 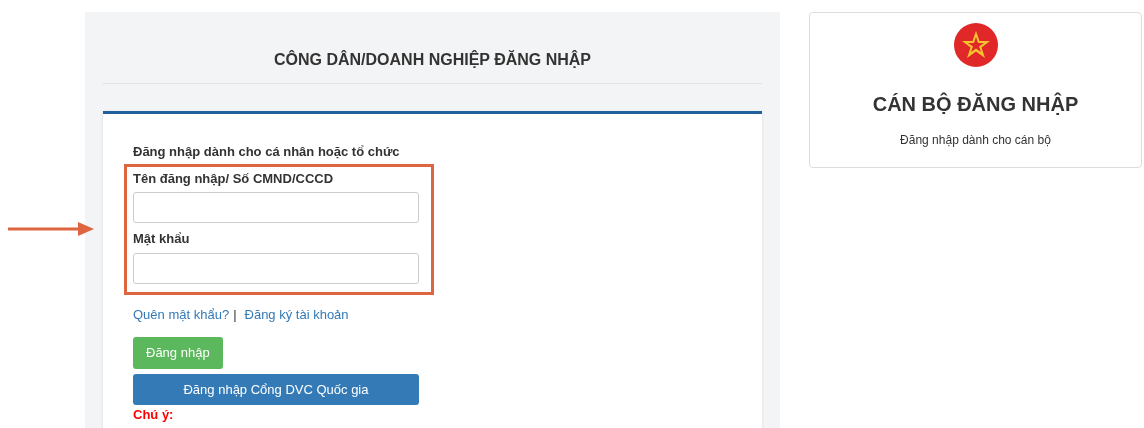 What do you see at coordinates (276, 389) in the screenshot?
I see `national-portal-button: Đăng nhập Cổng DVC Quốc gia` at bounding box center [276, 389].